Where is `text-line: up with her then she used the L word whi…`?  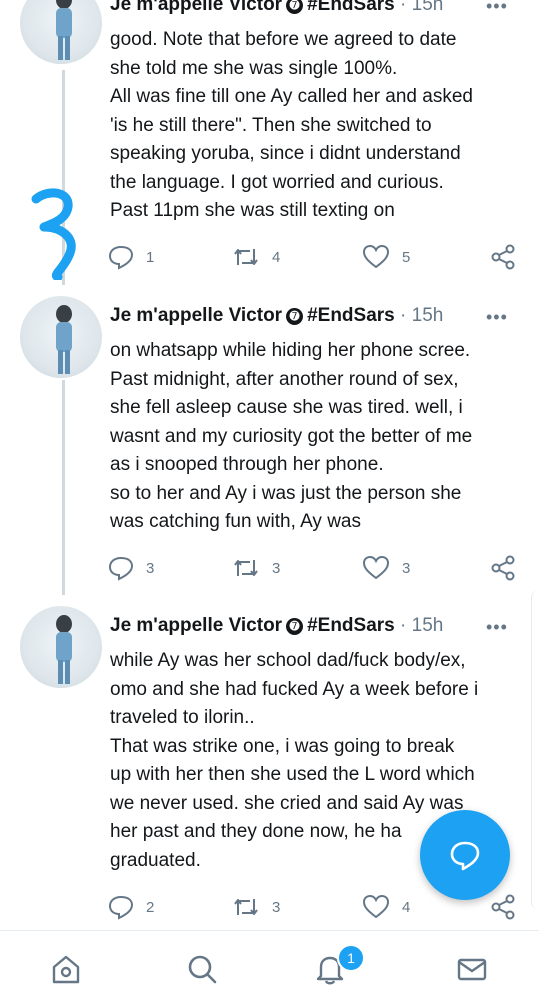
text-line: up with her then she used the L word whi… is located at coordinates (292, 774).